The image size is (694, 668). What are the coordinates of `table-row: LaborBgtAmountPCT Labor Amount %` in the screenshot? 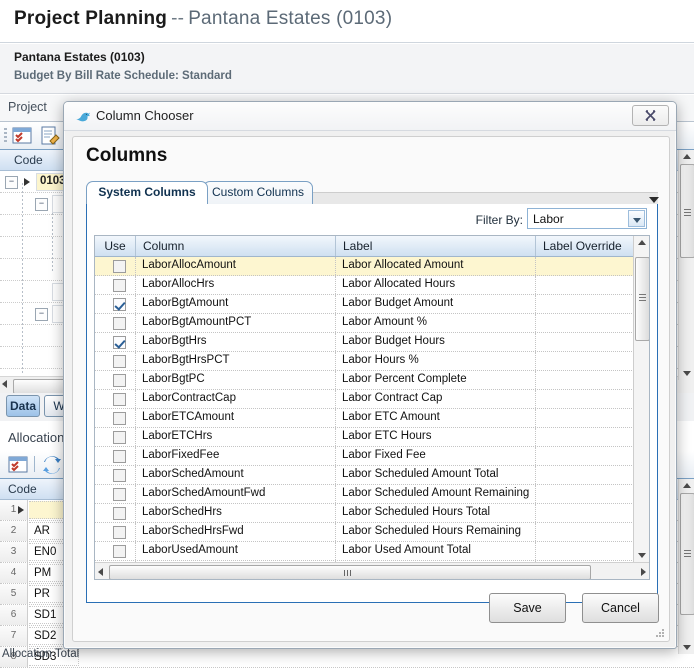 It's located at (364, 323).